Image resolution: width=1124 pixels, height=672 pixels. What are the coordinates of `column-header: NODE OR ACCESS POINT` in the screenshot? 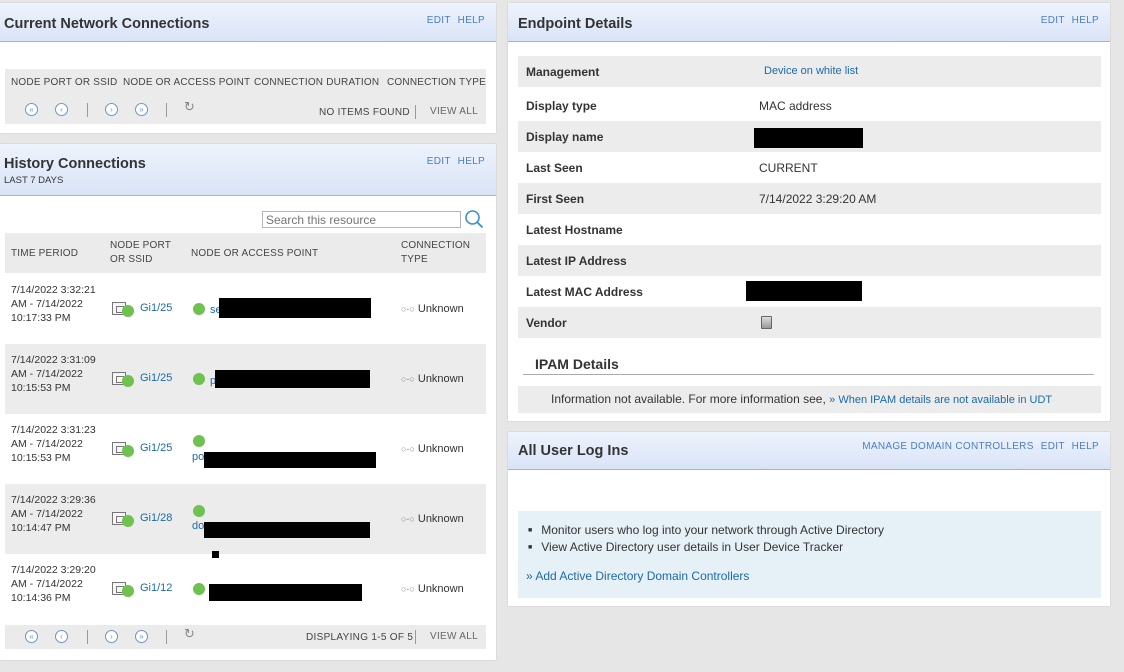 It's located at (186, 83).